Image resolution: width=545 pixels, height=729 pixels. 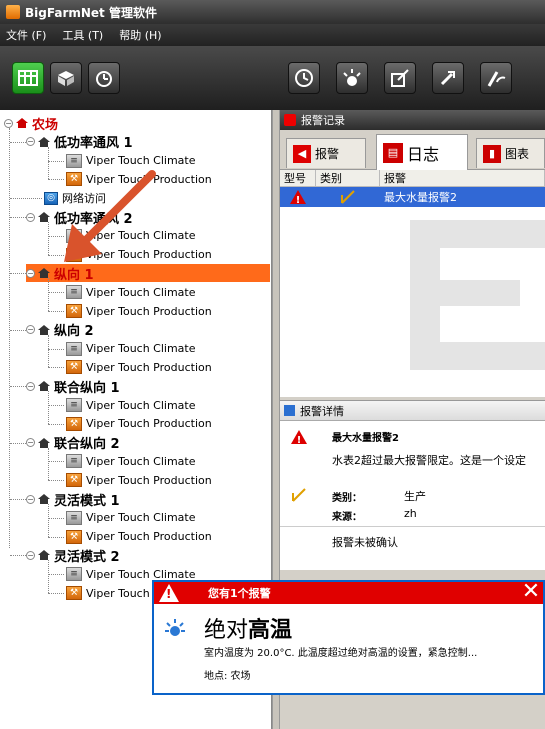 What do you see at coordinates (393, 152) in the screenshot?
I see `log-icon: ▤` at bounding box center [393, 152].